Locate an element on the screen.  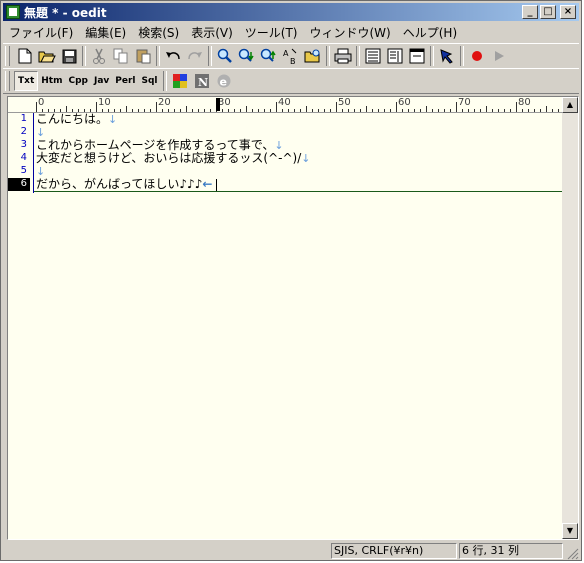
mode-txt: Txt is located at coordinates (26, 81).